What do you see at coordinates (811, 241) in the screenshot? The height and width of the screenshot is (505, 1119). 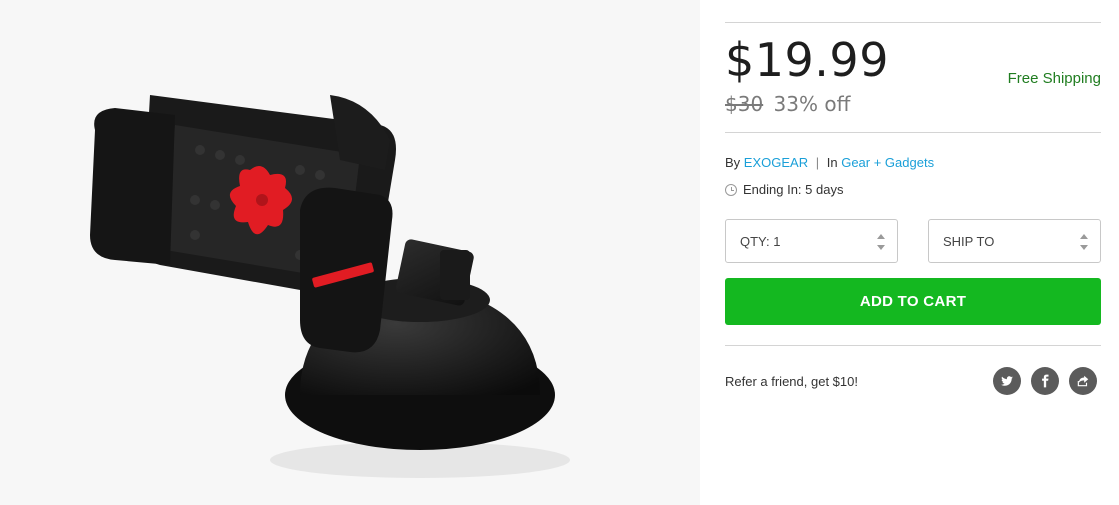 I see `quantity-select: QTY: 1` at bounding box center [811, 241].